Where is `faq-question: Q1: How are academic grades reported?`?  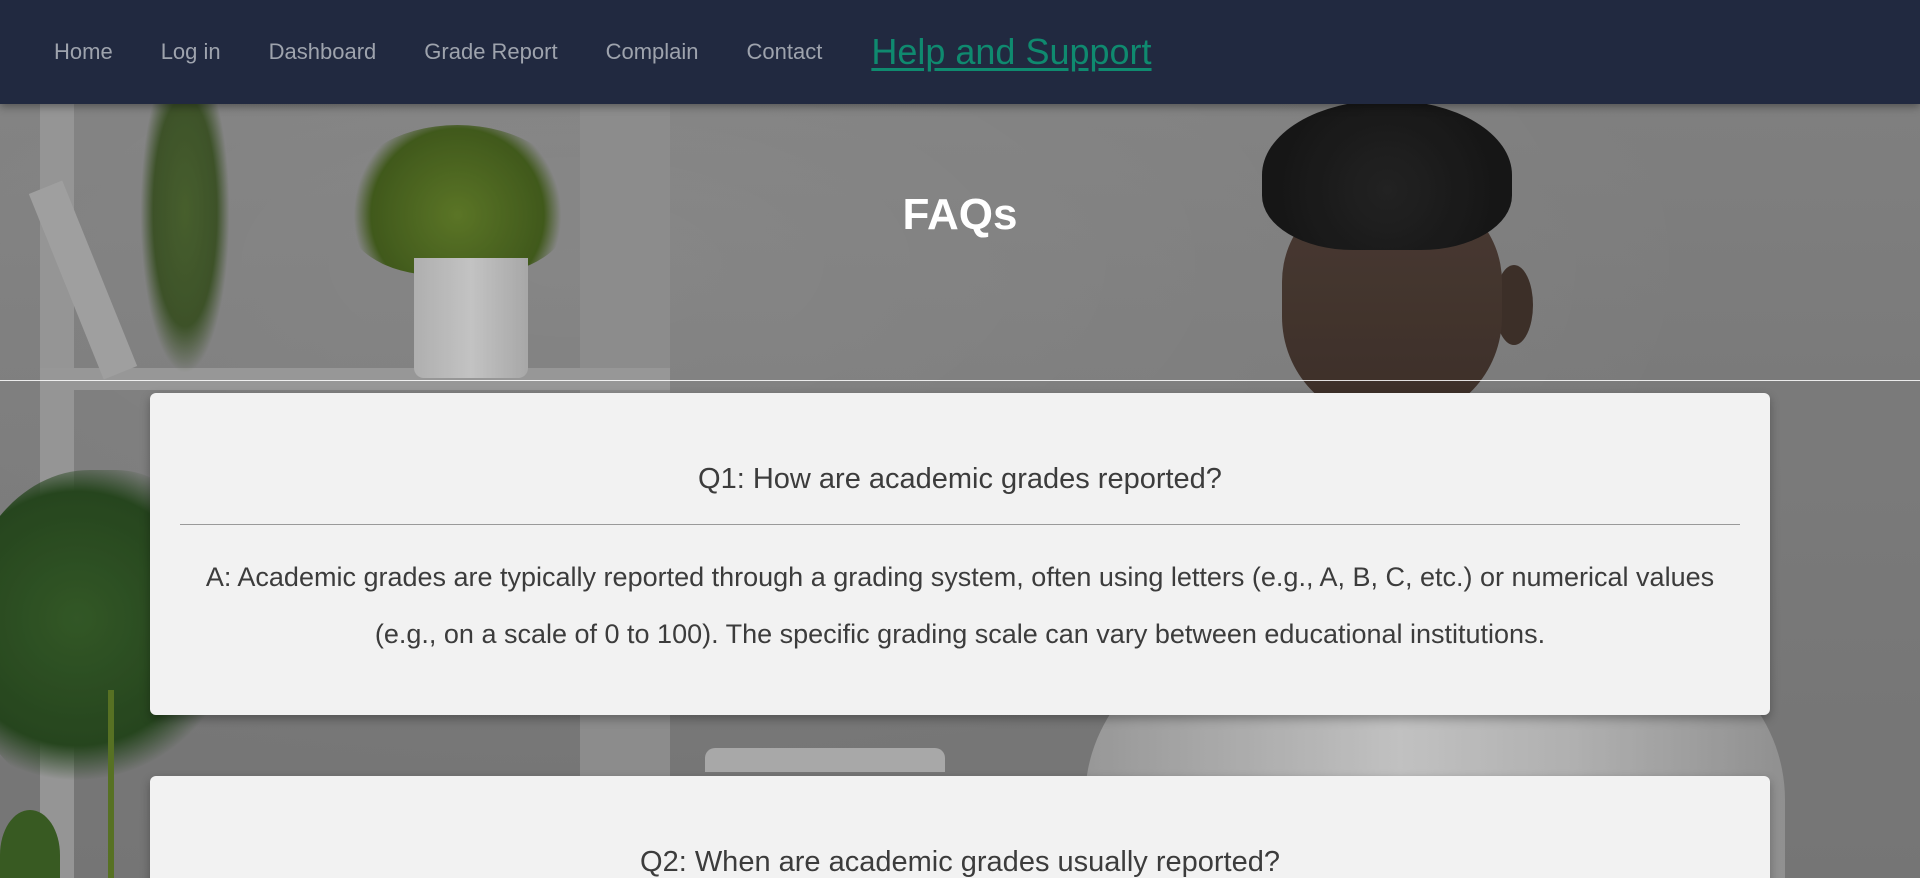 faq-question: Q1: How are academic grades reported? is located at coordinates (960, 479).